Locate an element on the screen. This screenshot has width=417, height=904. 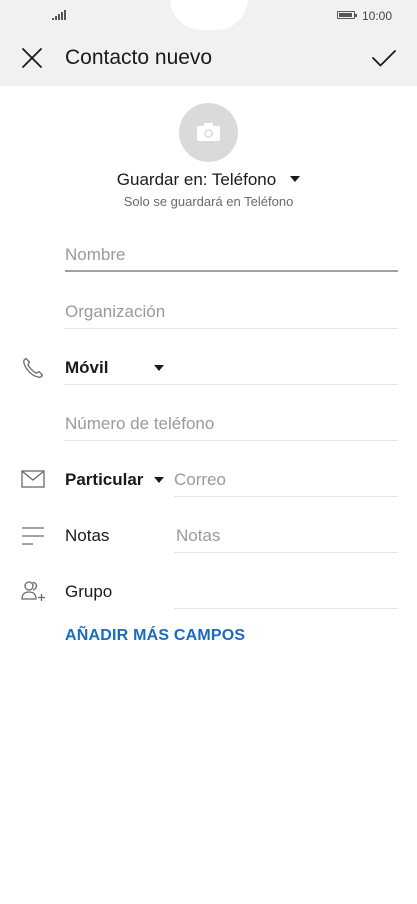
email-field-underline is located at coordinates (286, 496).